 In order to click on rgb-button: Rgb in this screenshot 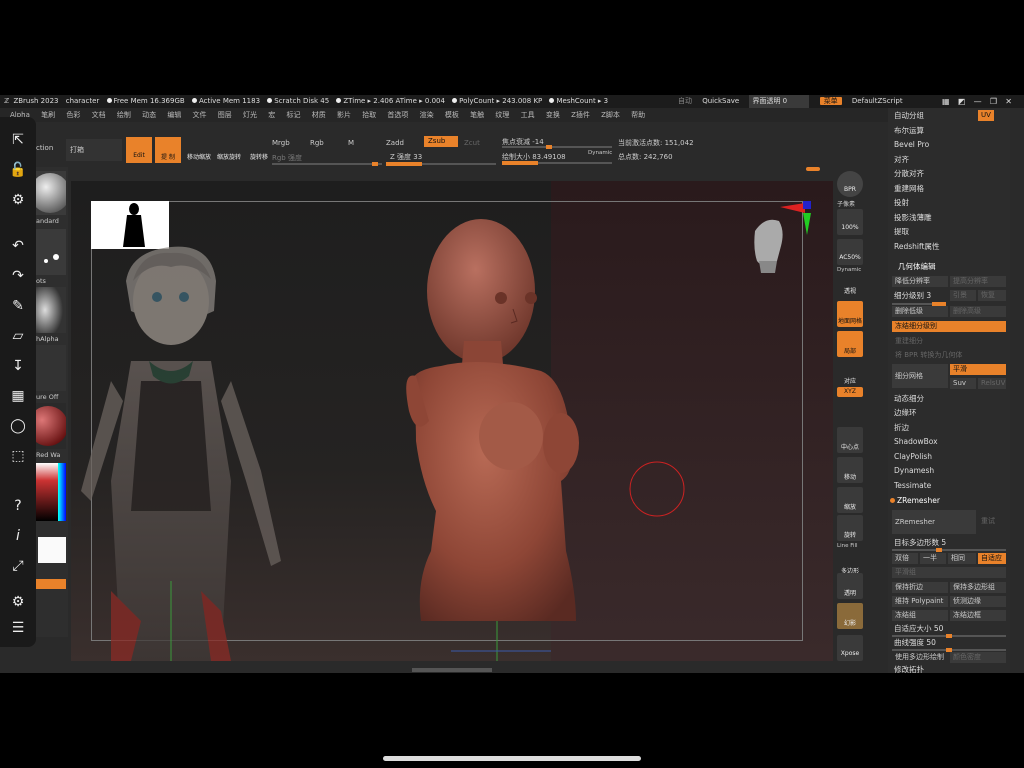, I will do `click(317, 143)`.